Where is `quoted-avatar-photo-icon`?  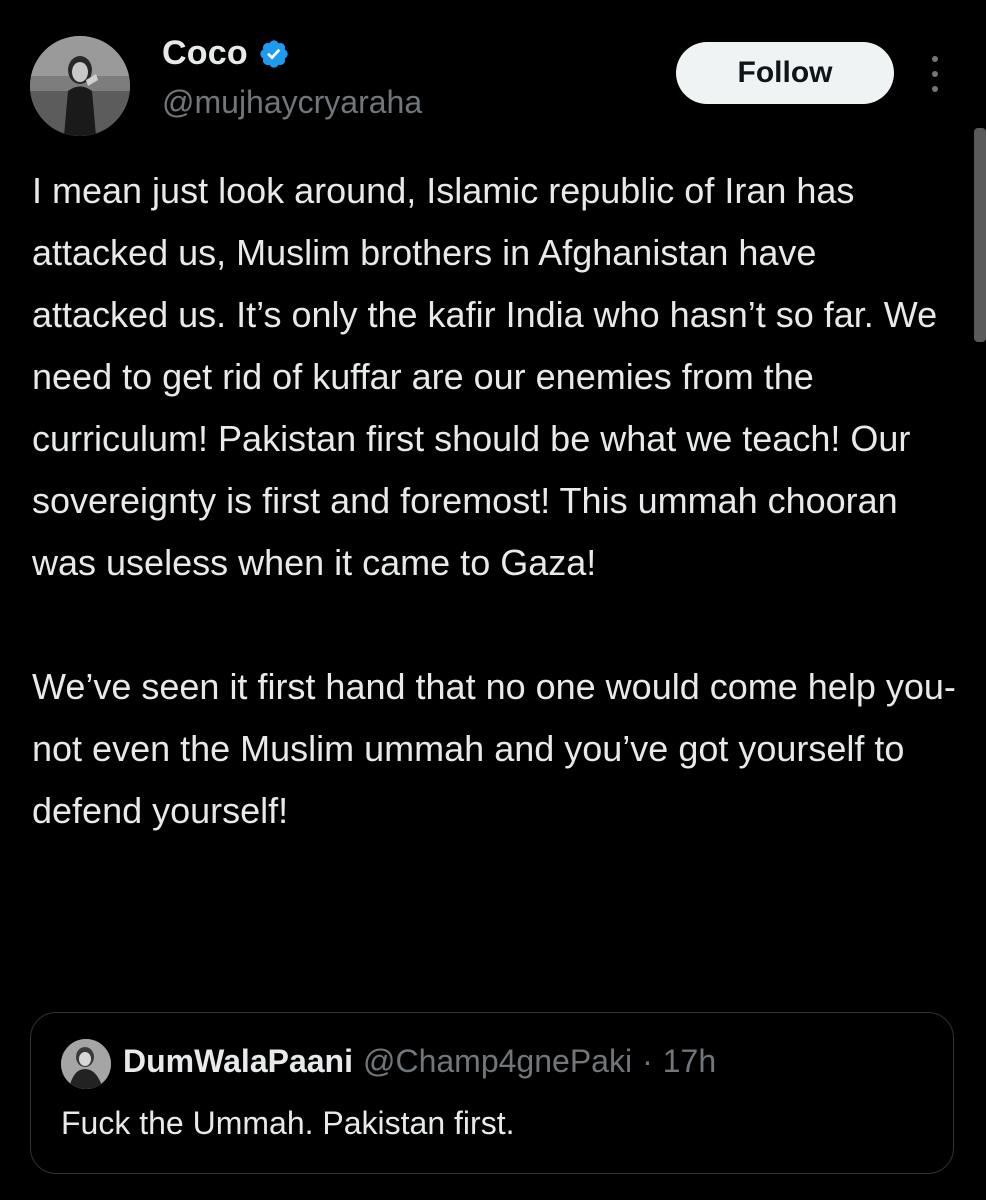 quoted-avatar-photo-icon is located at coordinates (86, 1064).